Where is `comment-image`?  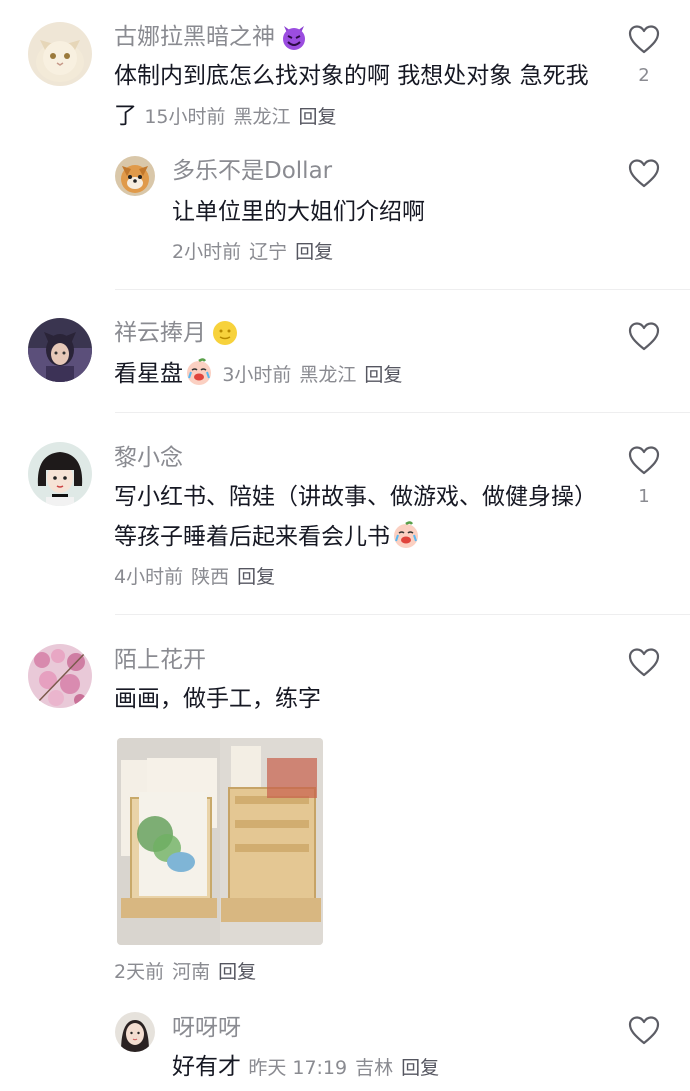
comment-image is located at coordinates (220, 841).